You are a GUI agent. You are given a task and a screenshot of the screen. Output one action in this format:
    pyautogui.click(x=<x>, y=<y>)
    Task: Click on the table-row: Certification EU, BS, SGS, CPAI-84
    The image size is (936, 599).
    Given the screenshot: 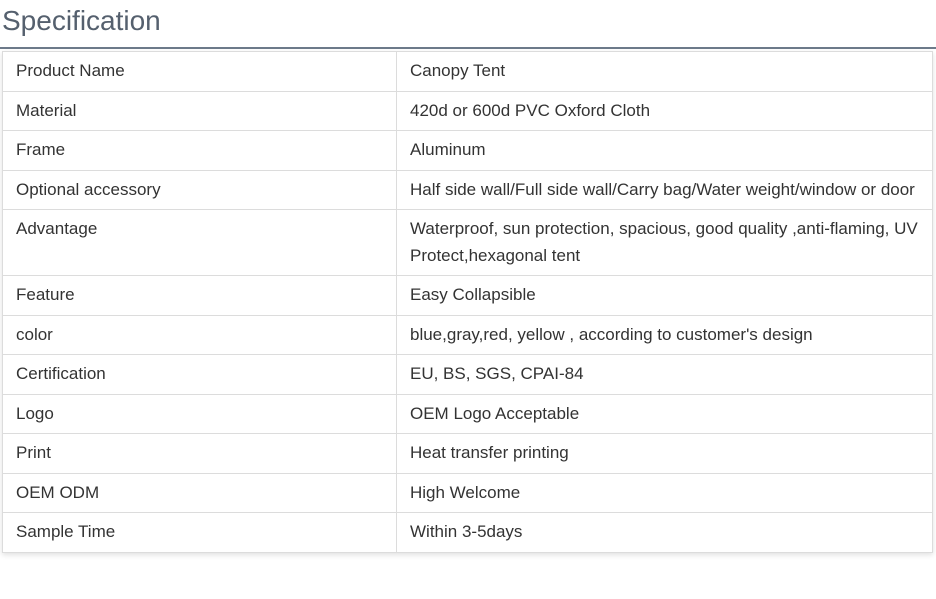 What is the action you would take?
    pyautogui.click(x=467, y=374)
    